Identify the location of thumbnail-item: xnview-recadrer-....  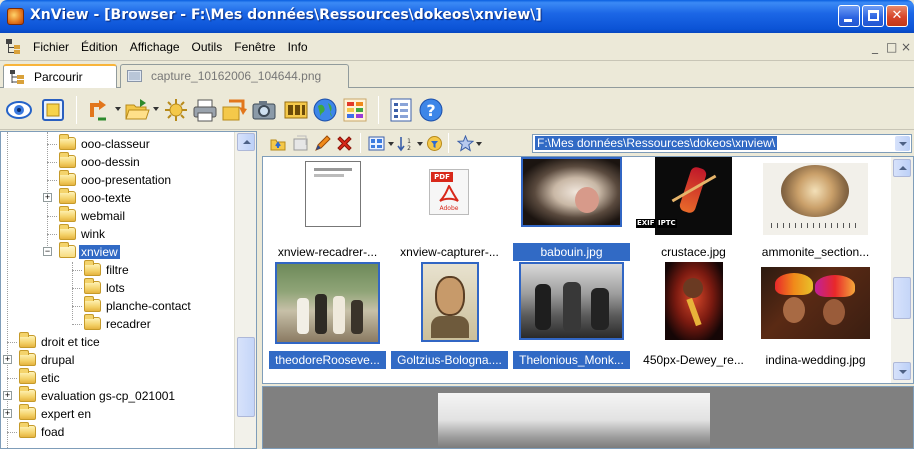
(327, 208).